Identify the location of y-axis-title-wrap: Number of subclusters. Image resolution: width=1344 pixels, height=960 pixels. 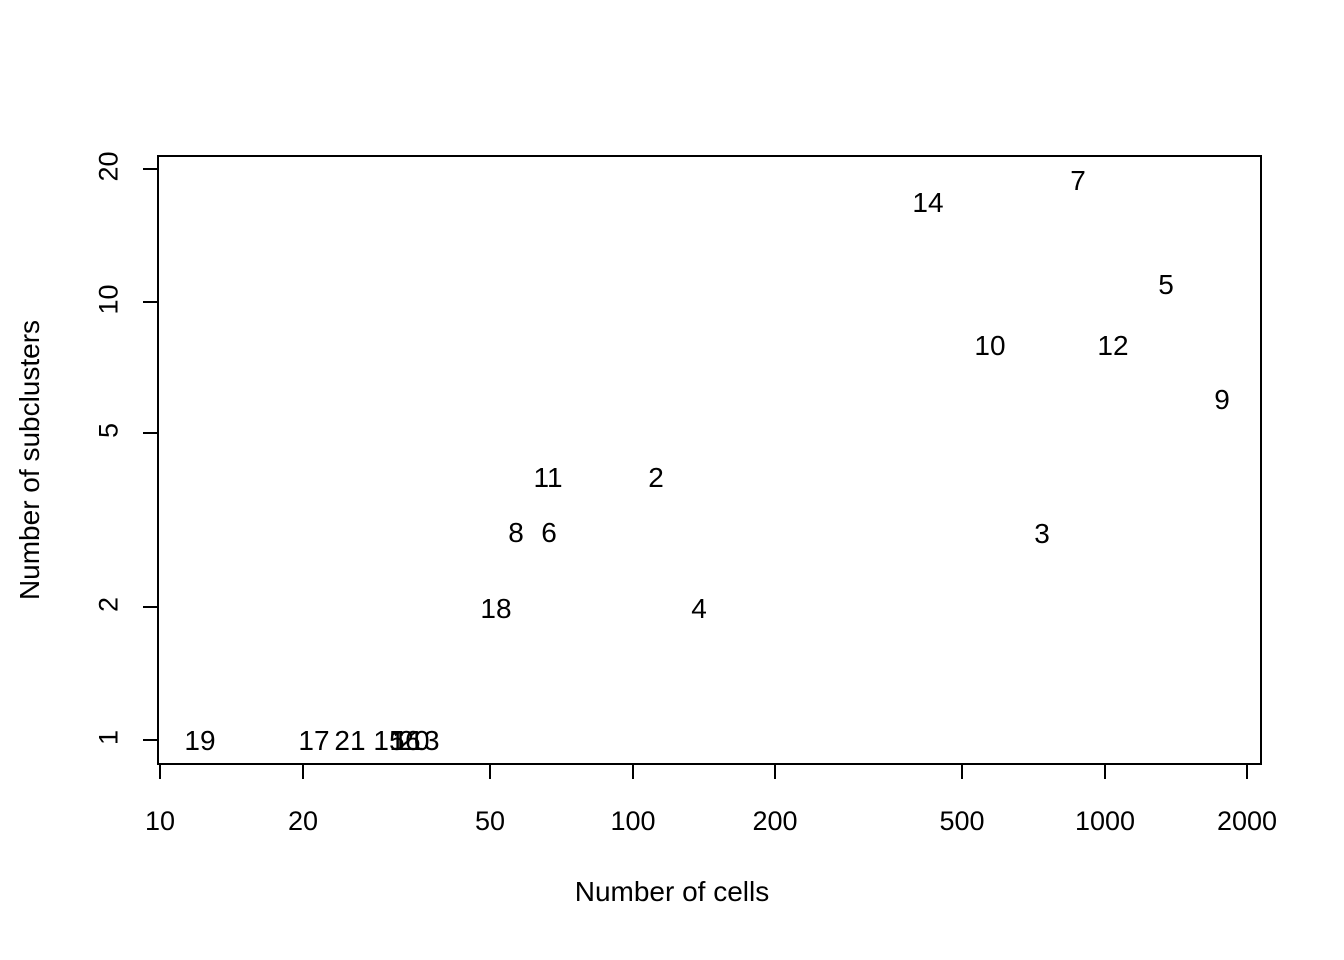
(30, 460).